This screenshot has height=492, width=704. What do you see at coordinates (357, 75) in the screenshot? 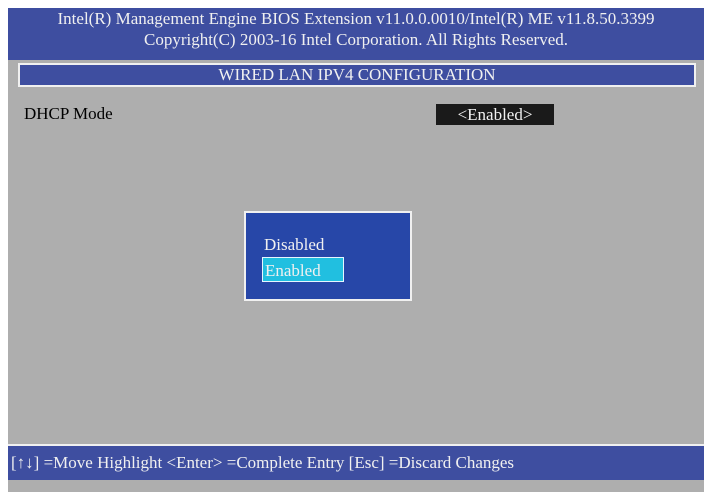
I see `section-title: WIRED LAN IPV4 CONFIGURATION` at bounding box center [357, 75].